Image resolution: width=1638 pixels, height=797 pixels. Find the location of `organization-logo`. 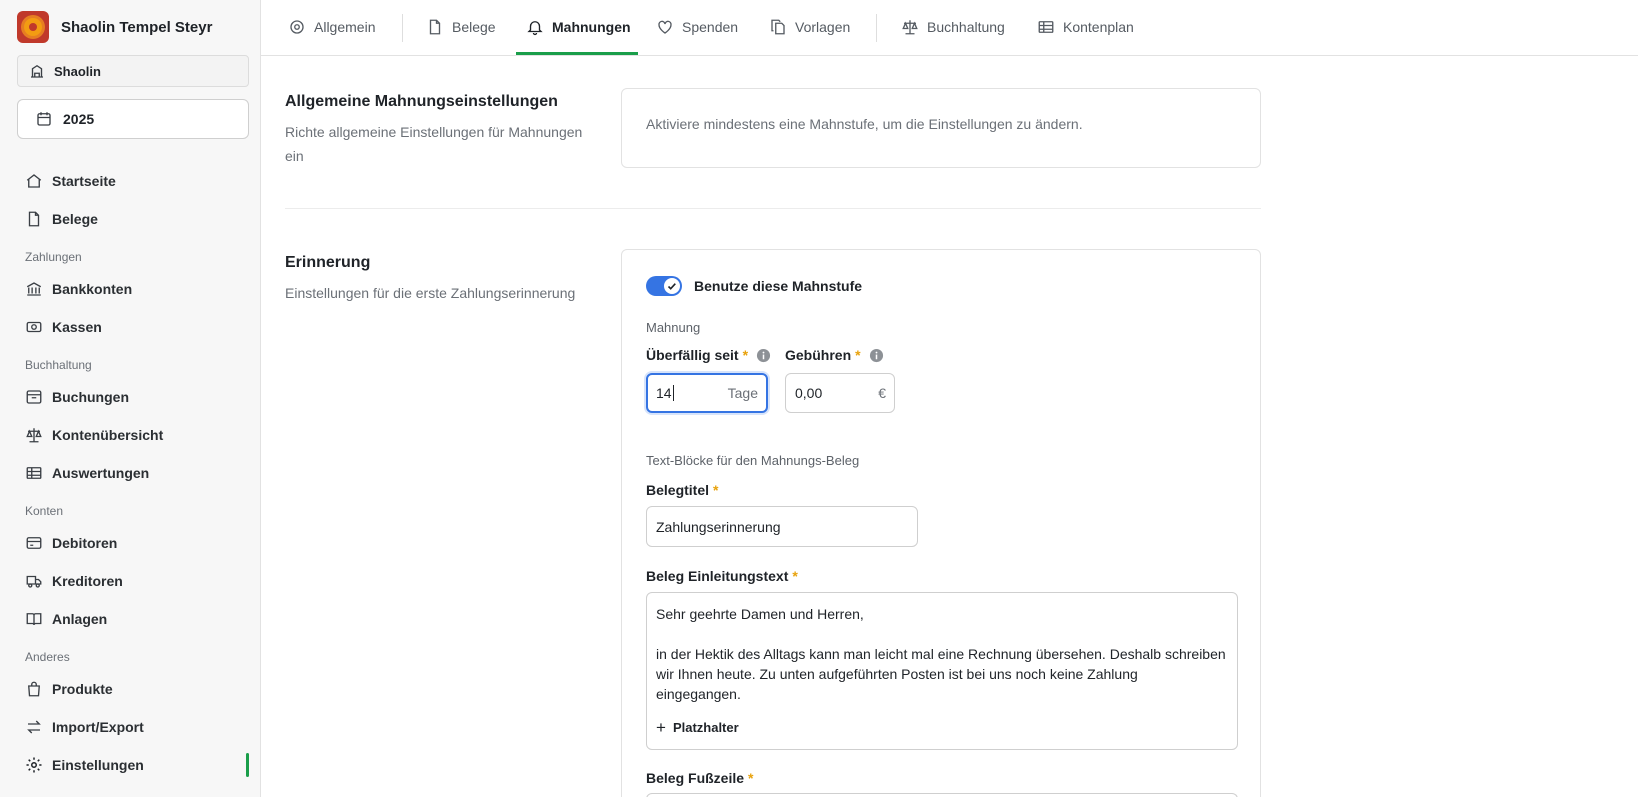

organization-logo is located at coordinates (33, 27).